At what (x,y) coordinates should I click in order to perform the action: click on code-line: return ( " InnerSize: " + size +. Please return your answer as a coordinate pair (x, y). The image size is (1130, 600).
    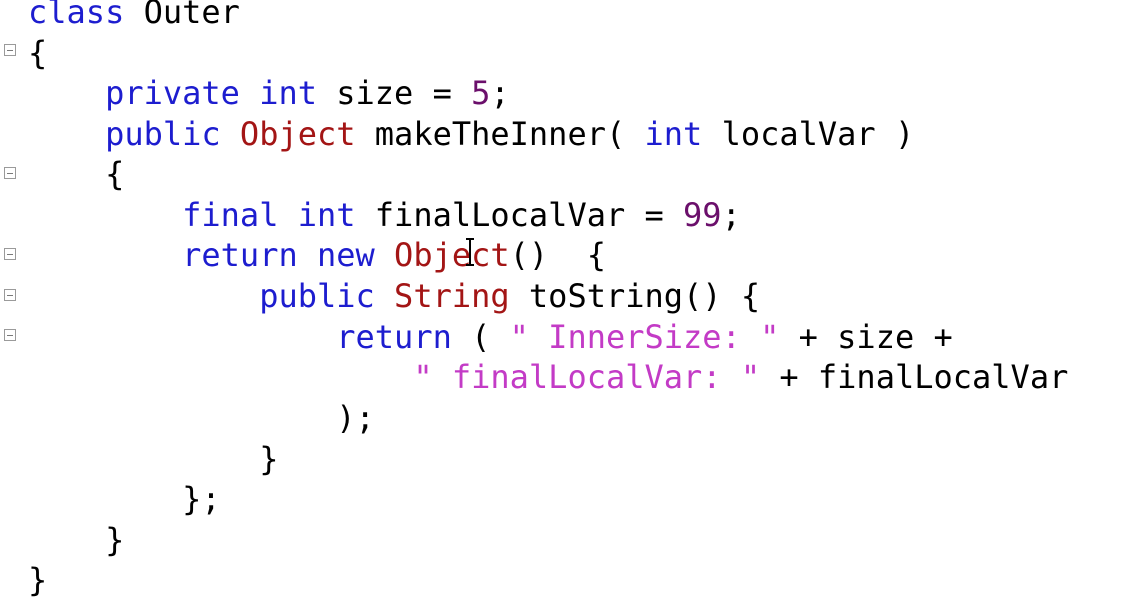
    Looking at the image, I should click on (490, 337).